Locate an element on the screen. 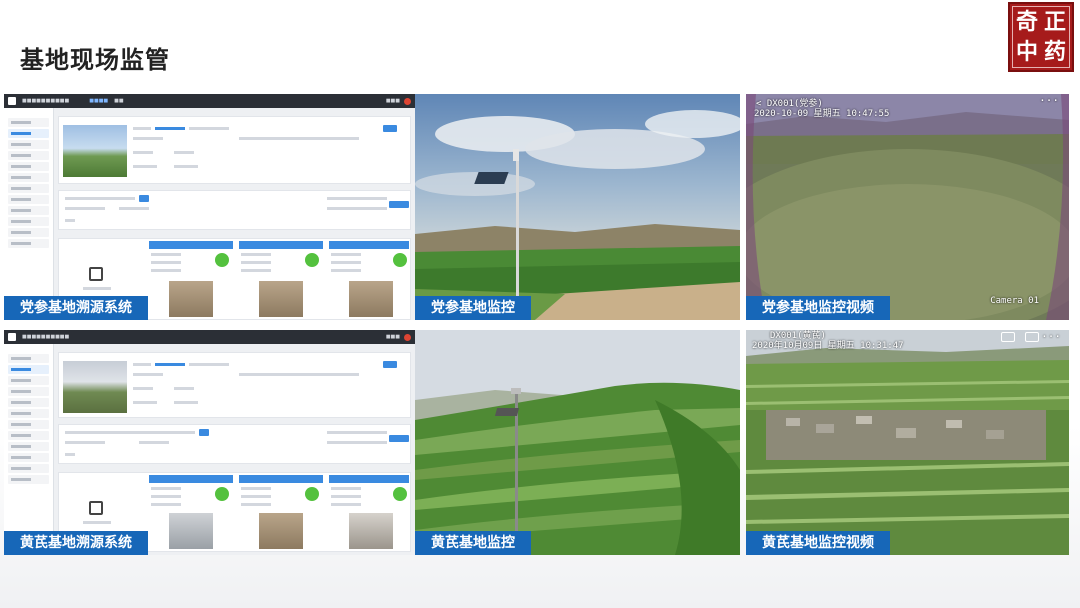 The width and height of the screenshot is (1080, 608). huangqi-video-frame is located at coordinates (907, 442).